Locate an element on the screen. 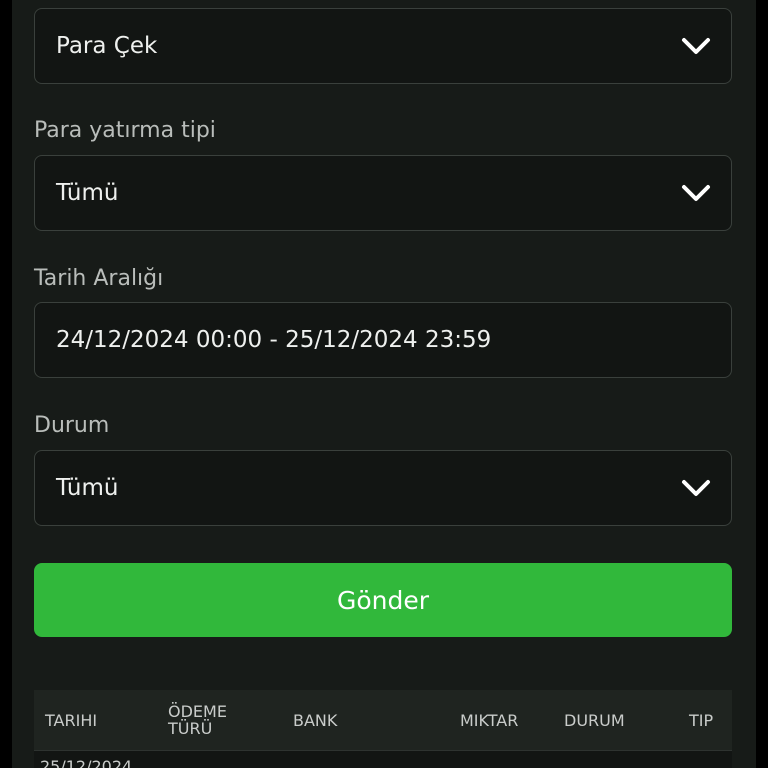  row-date: 25/12/2024 is located at coordinates (86, 762).